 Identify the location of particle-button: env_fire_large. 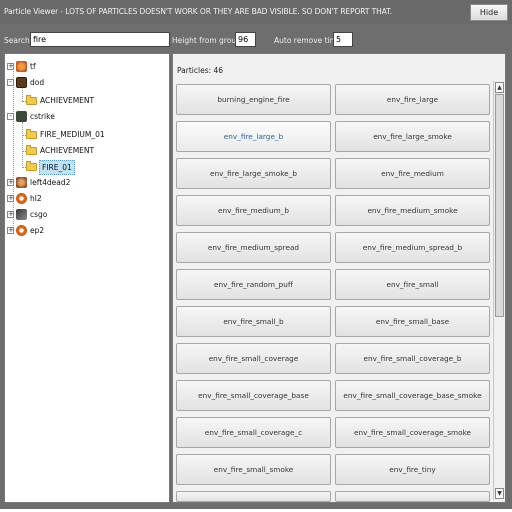
(412, 99).